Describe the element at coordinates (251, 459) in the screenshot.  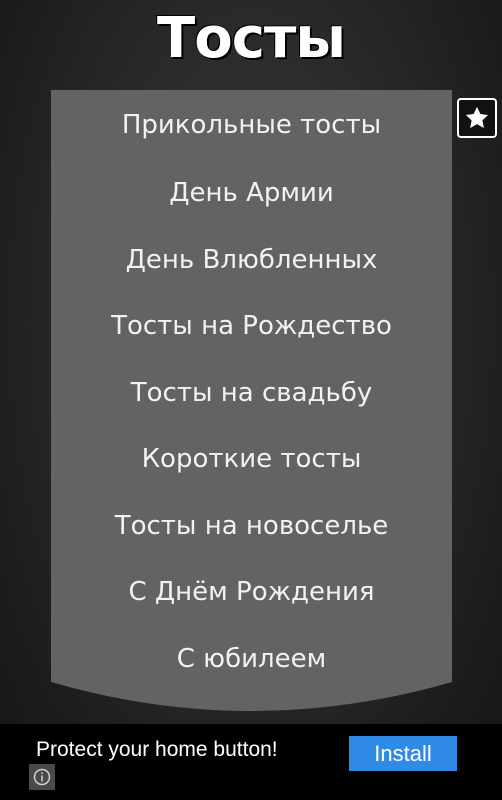
I see `menu-item-short-toasts: Короткие тосты` at that location.